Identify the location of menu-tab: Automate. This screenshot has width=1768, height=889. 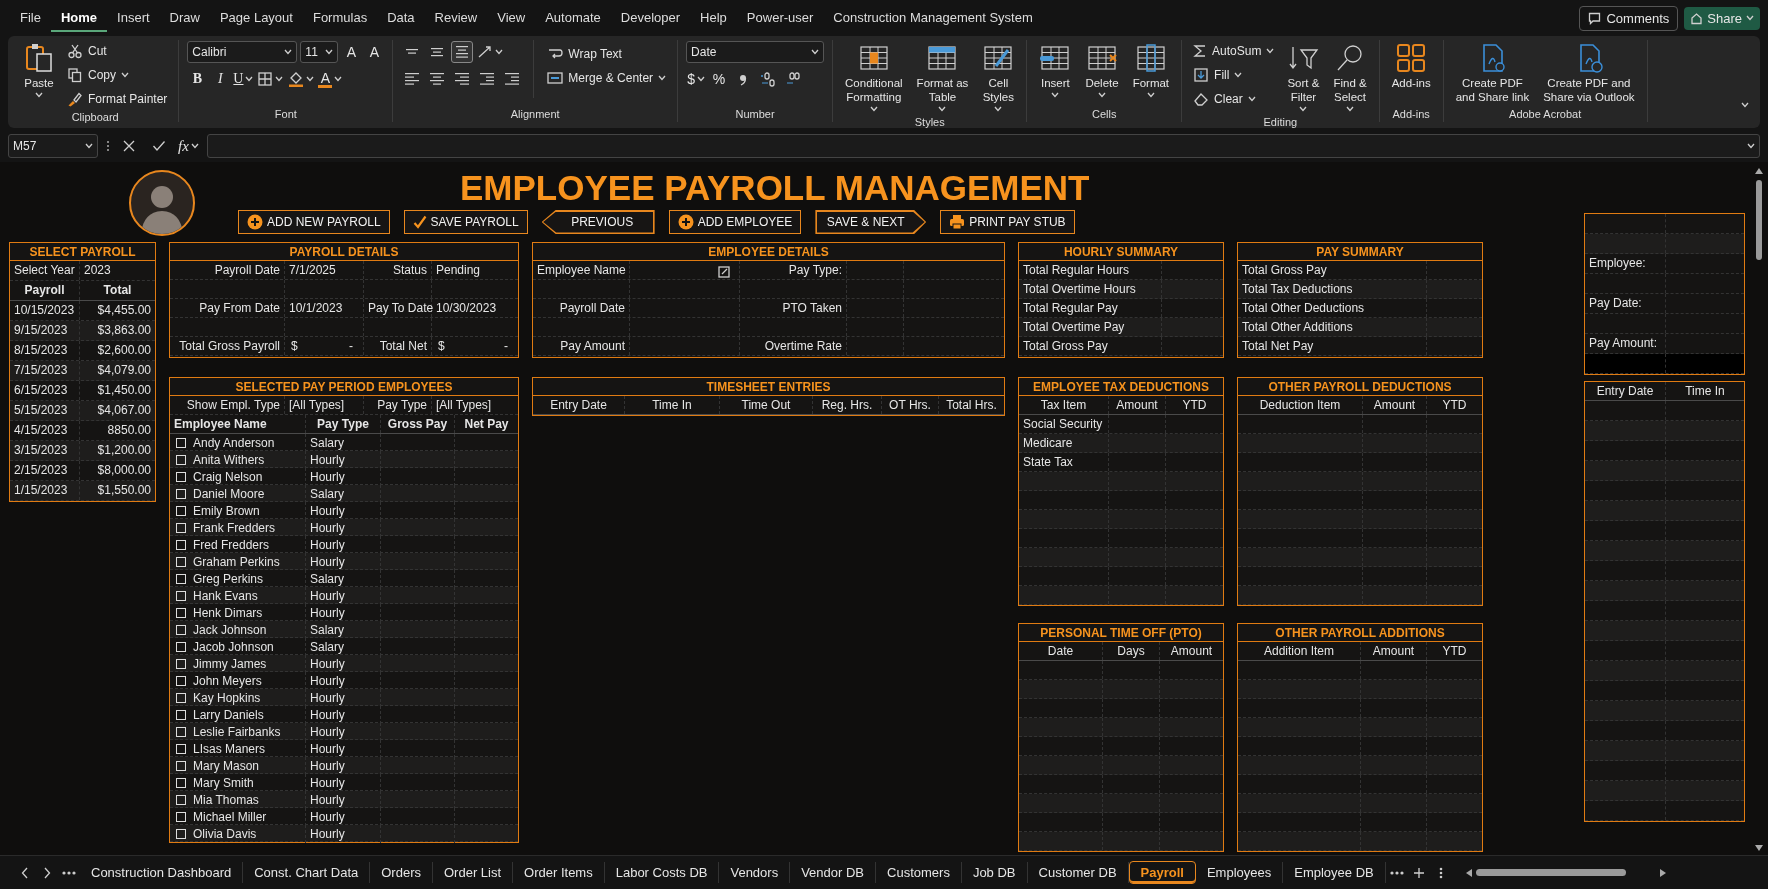
(573, 18).